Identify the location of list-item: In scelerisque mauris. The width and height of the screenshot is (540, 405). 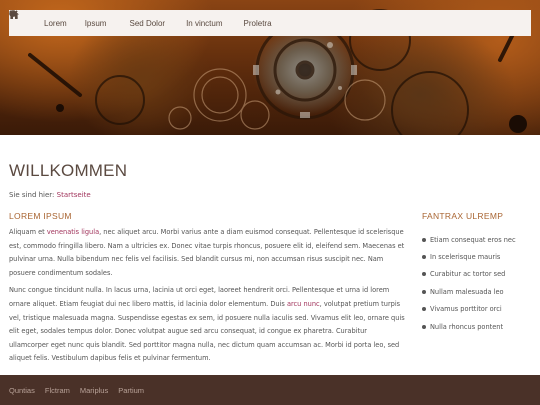
(478, 256).